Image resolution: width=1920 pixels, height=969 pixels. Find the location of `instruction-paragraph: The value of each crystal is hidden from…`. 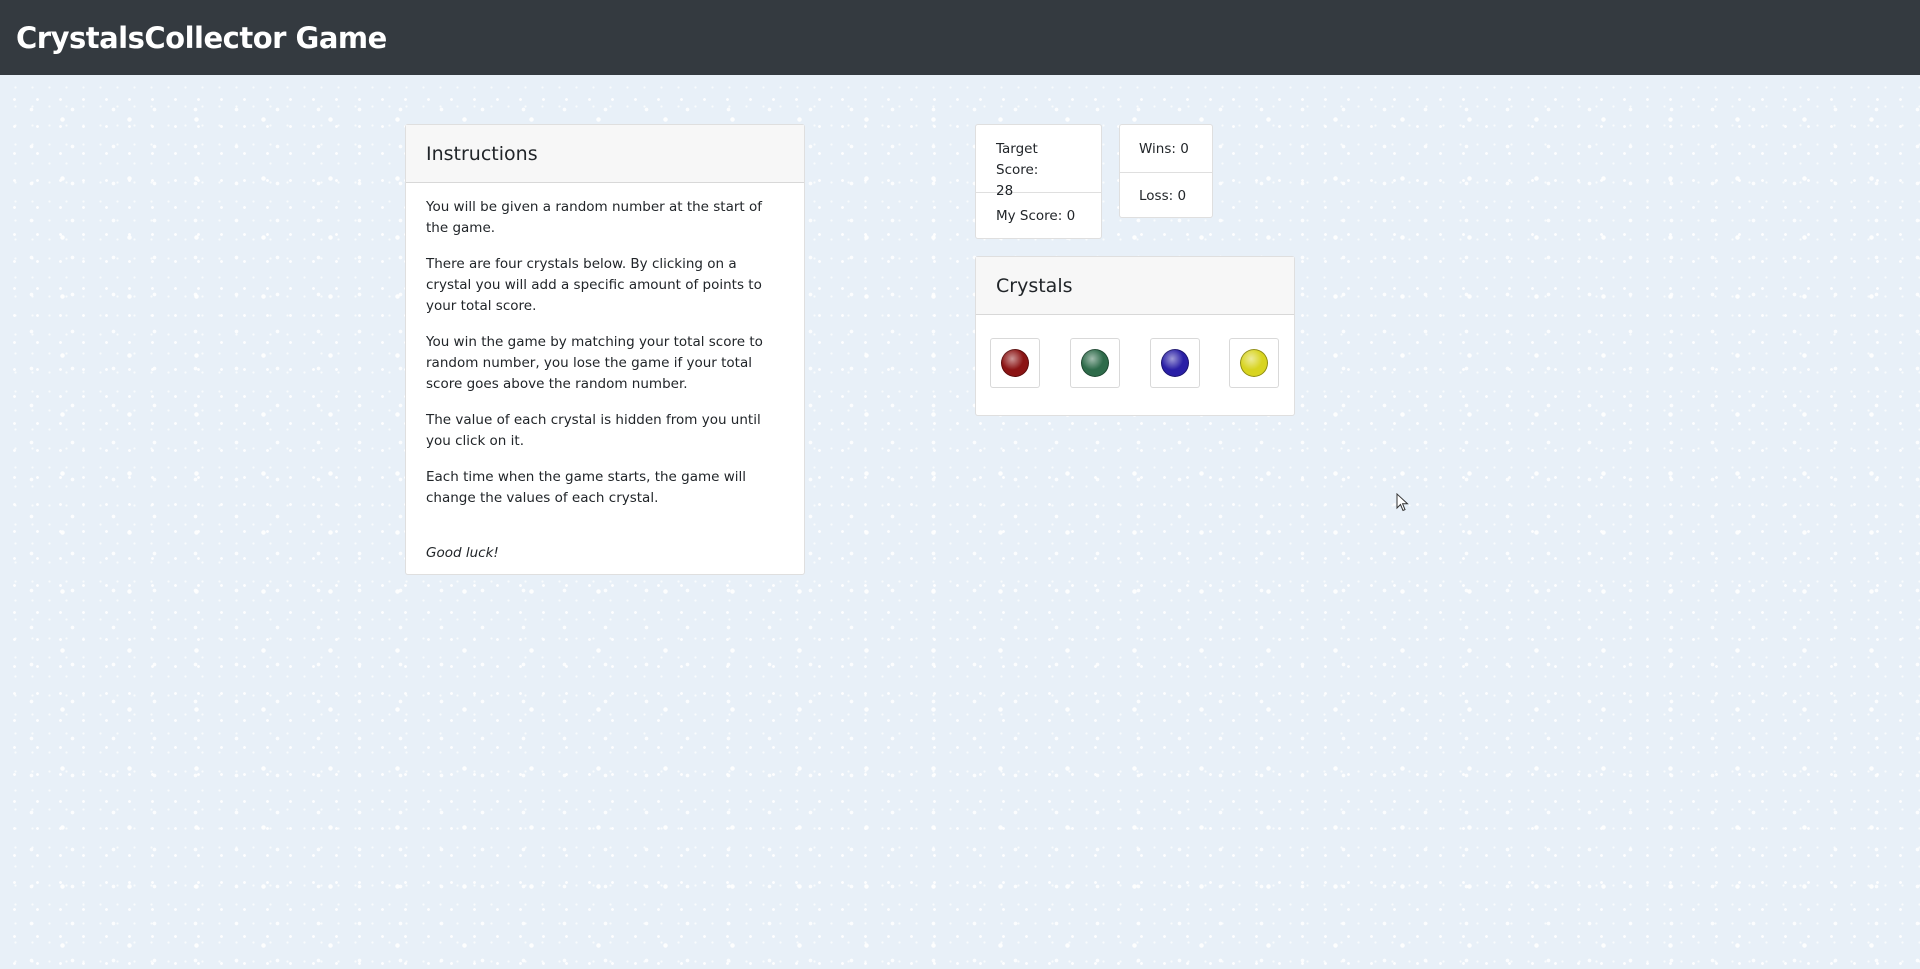

instruction-paragraph: The value of each crystal is hidden from… is located at coordinates (593, 430).